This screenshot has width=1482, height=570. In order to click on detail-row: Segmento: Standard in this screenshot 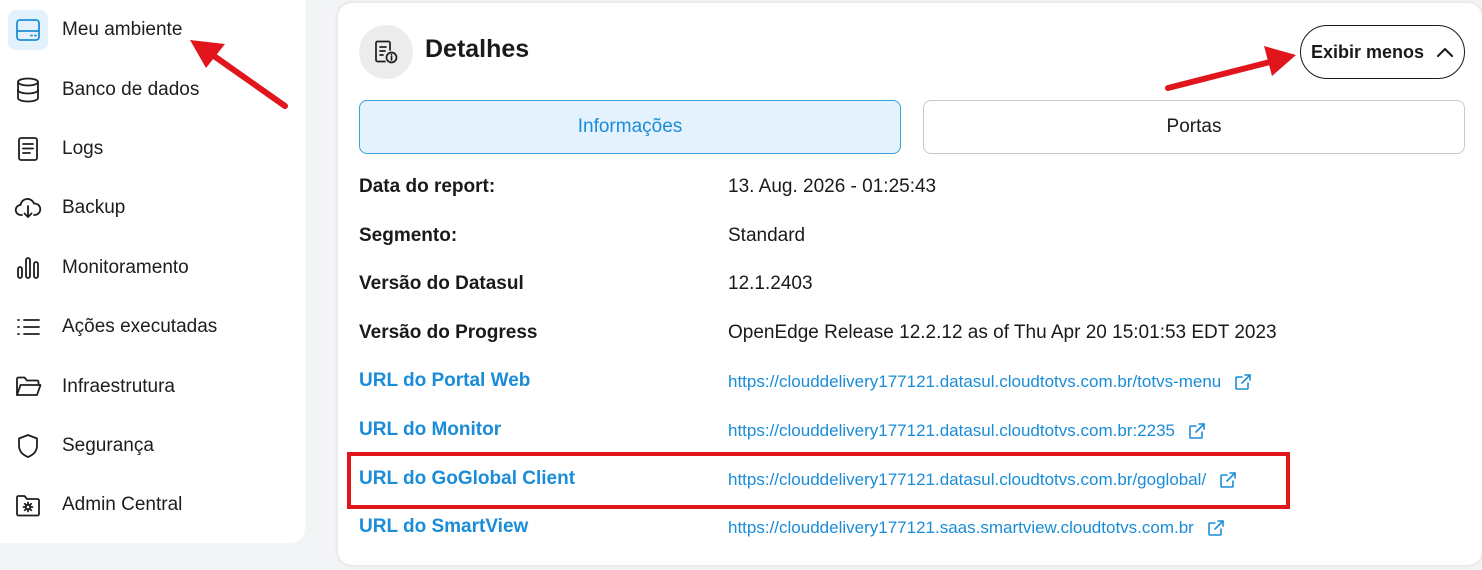, I will do `click(909, 240)`.